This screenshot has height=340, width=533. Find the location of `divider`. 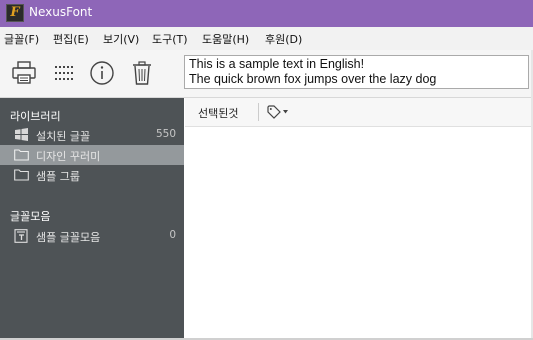

divider is located at coordinates (258, 112).